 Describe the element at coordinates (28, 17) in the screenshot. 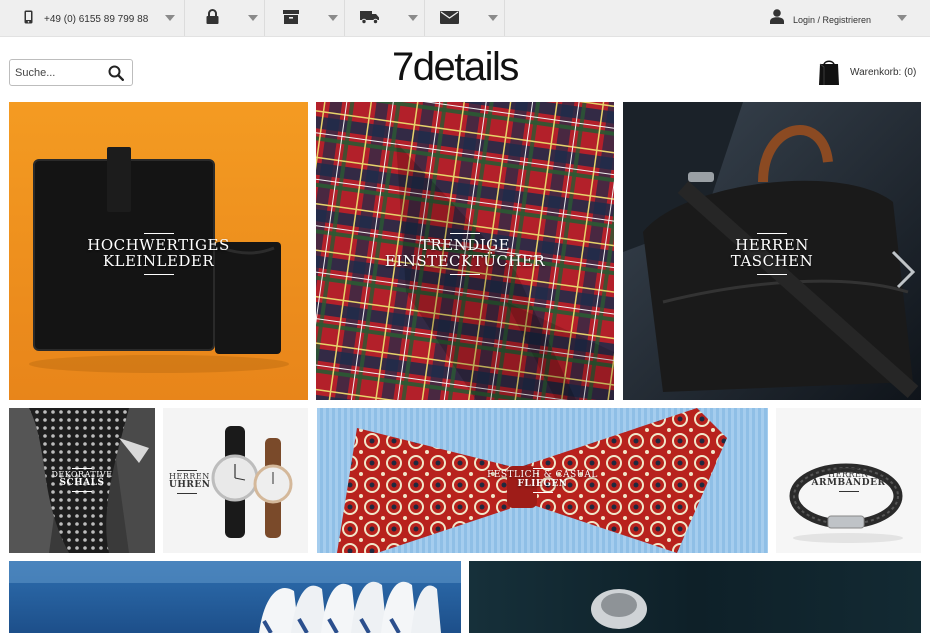

I see `phone-icon` at that location.